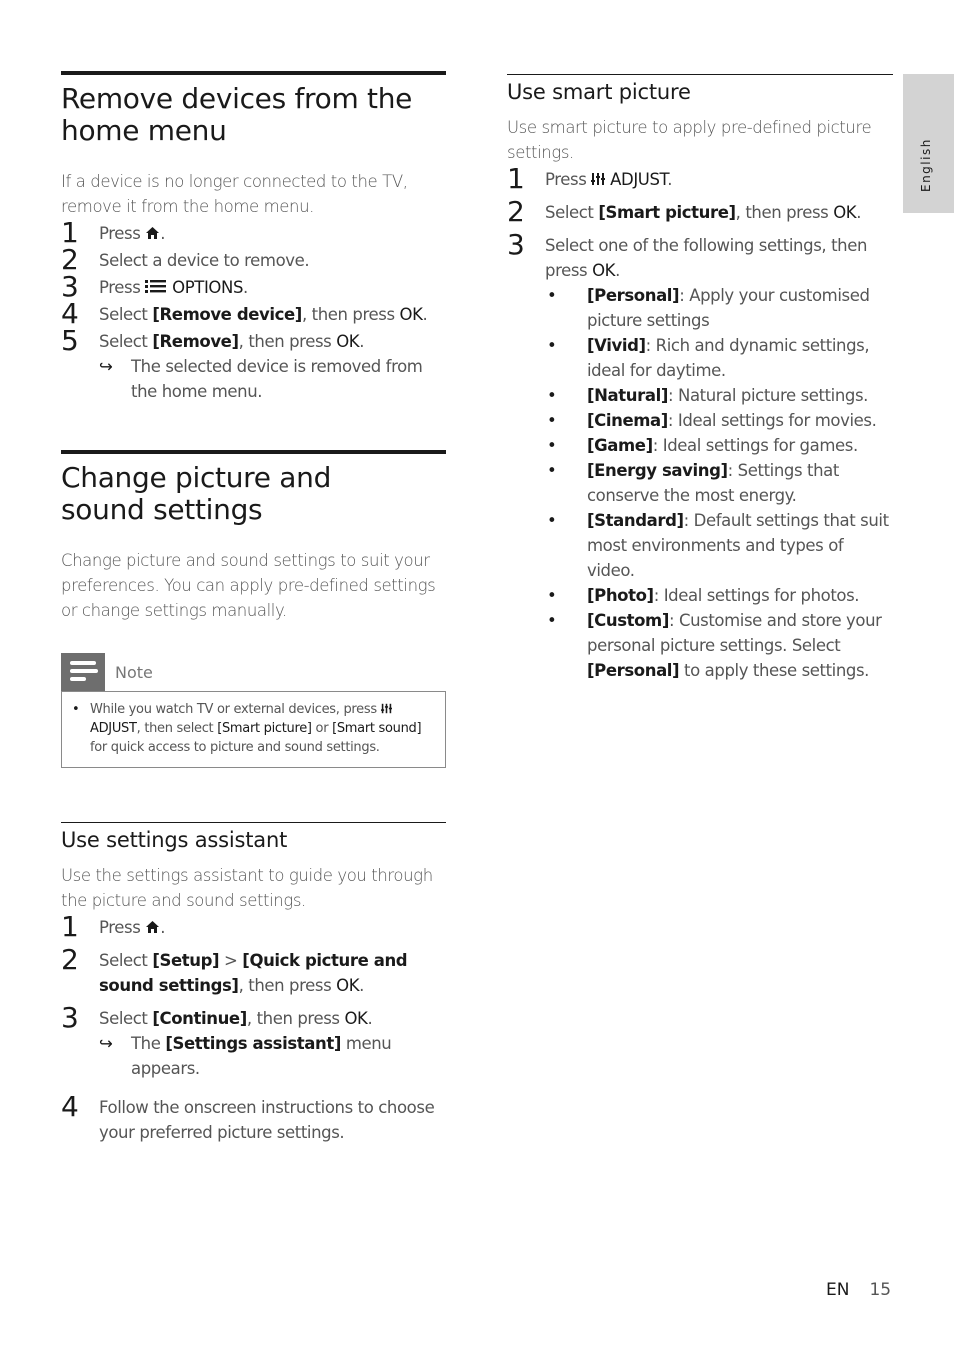 The width and height of the screenshot is (954, 1350). What do you see at coordinates (177, 728) in the screenshot?
I see `note-text: , then select` at bounding box center [177, 728].